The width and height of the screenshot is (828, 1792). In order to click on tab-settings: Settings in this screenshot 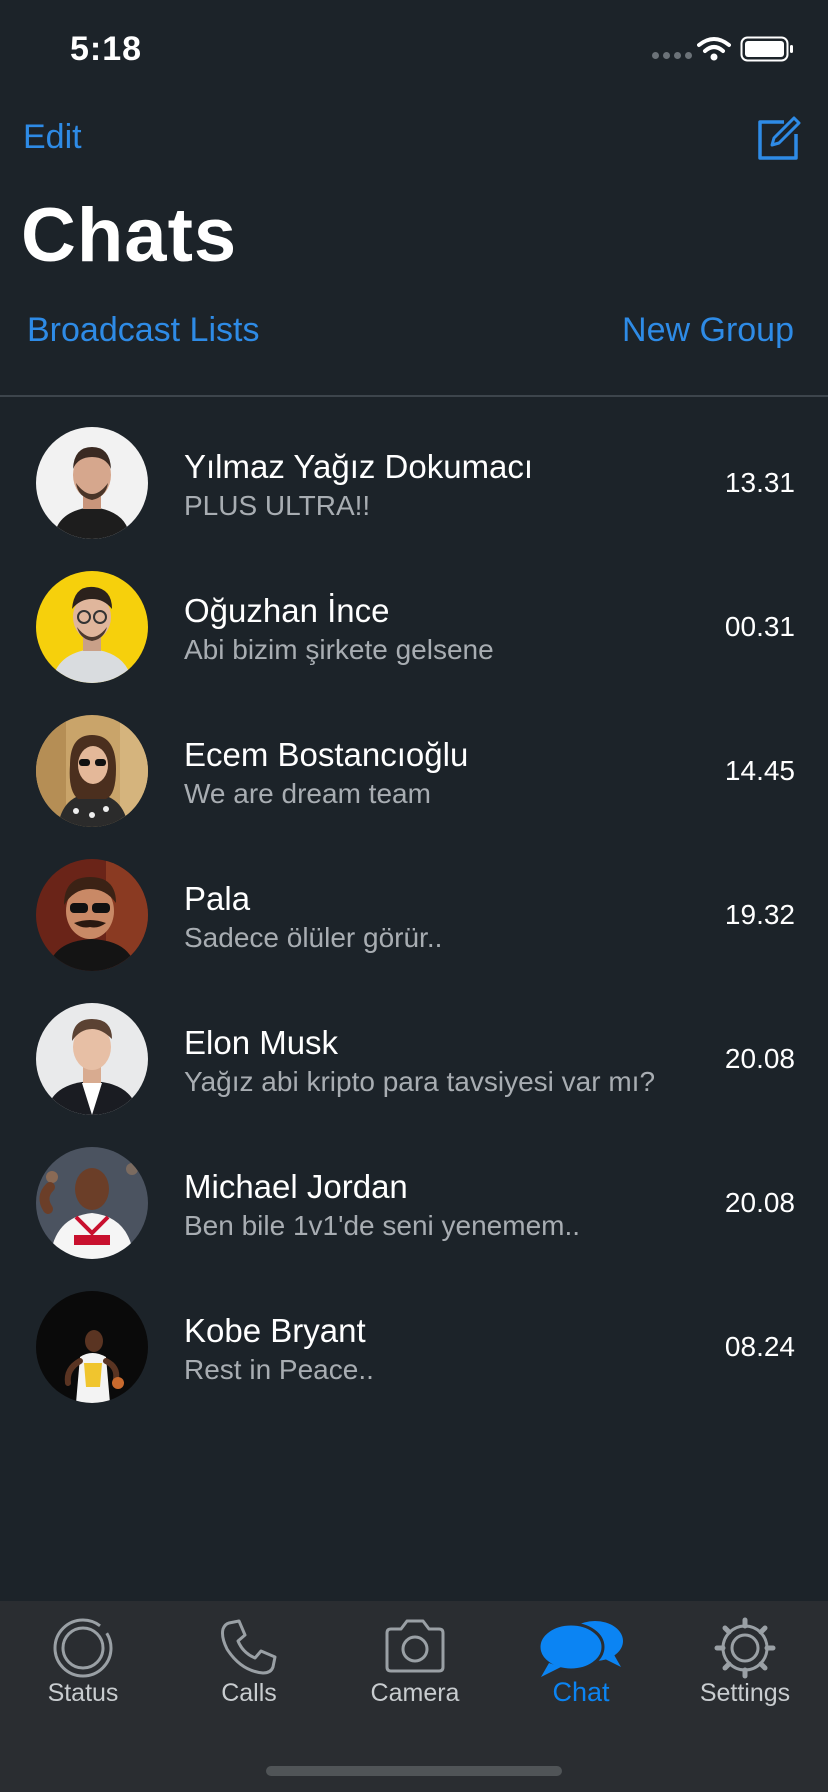, I will do `click(745, 1666)`.